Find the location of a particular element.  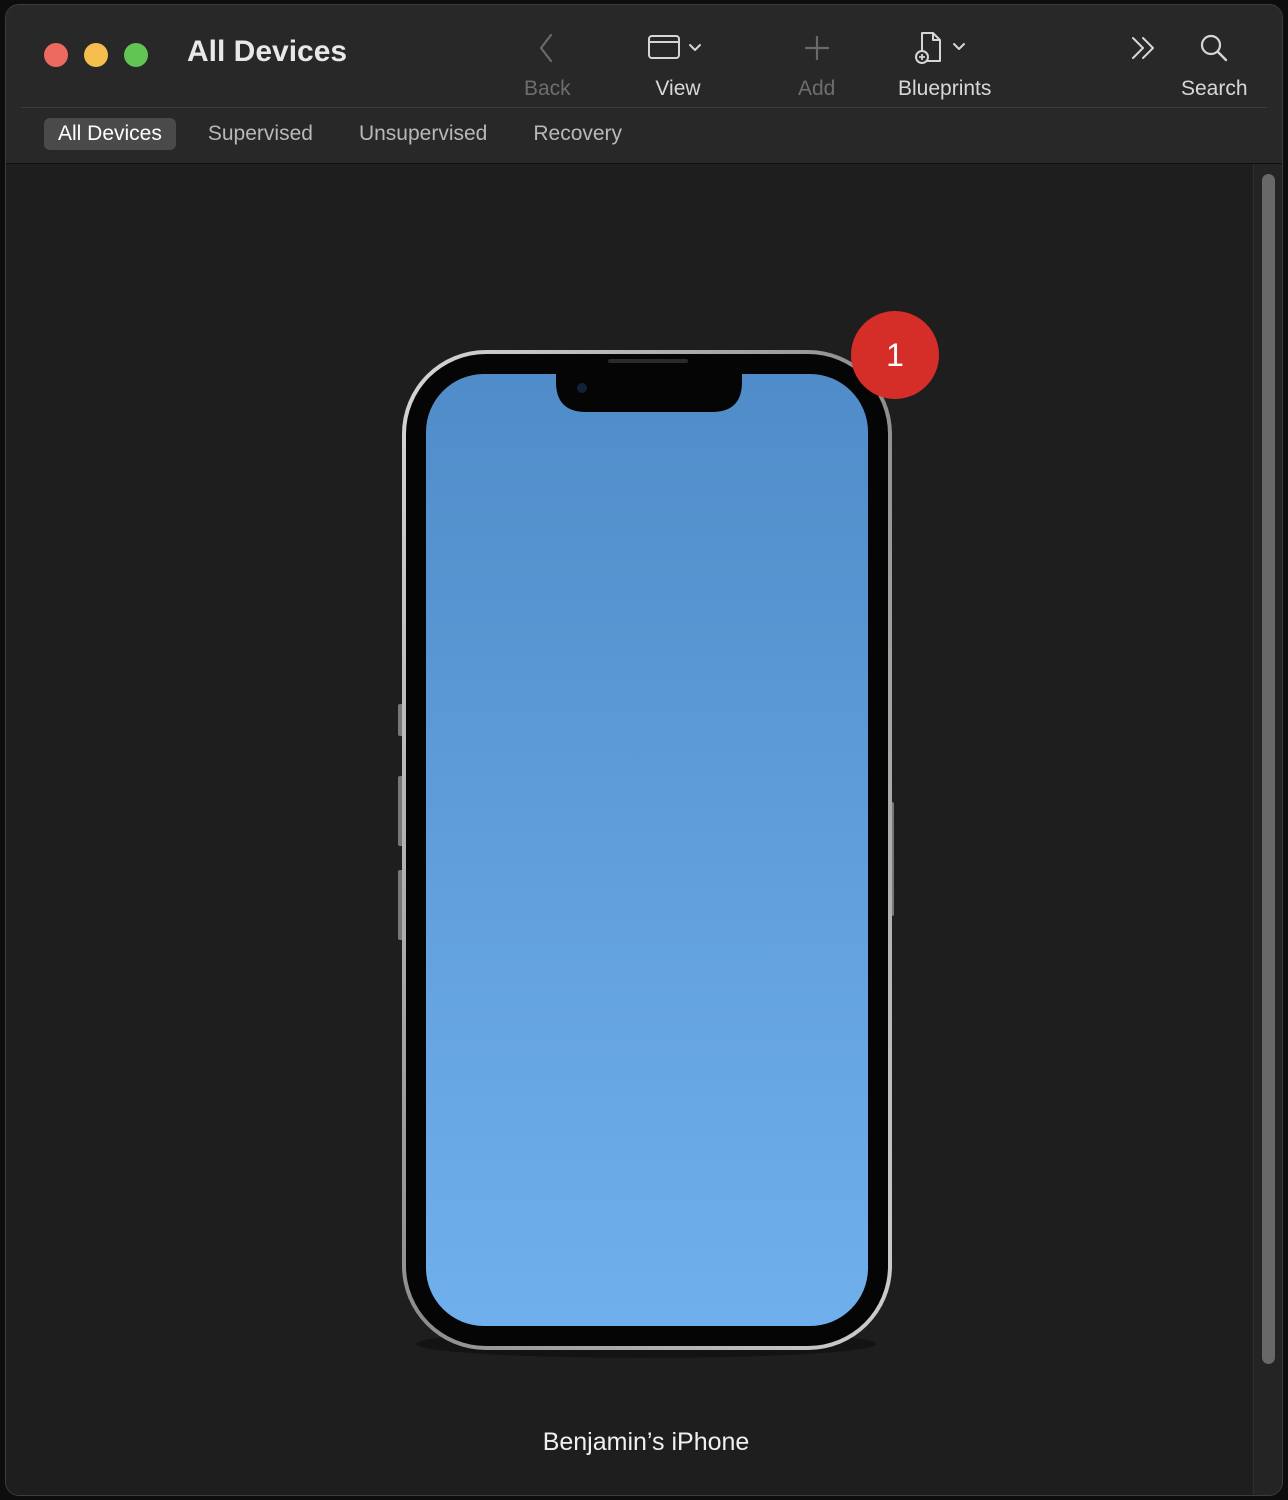

zoom-window-button is located at coordinates (136, 55).